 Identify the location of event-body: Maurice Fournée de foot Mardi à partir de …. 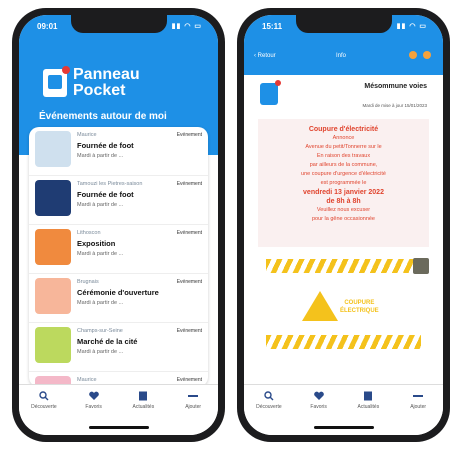
(139, 151).